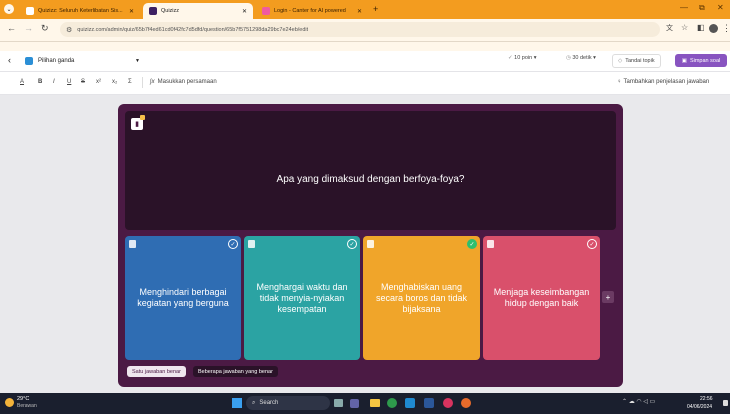 The image size is (730, 414). I want to click on weather-temp: 29°C, so click(23, 399).